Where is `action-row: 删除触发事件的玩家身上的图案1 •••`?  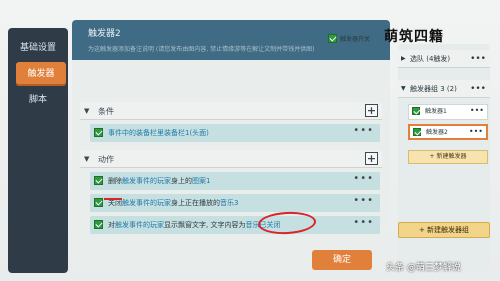
action-row: 删除触发事件的玩家身上的图案1 ••• is located at coordinates (235, 181).